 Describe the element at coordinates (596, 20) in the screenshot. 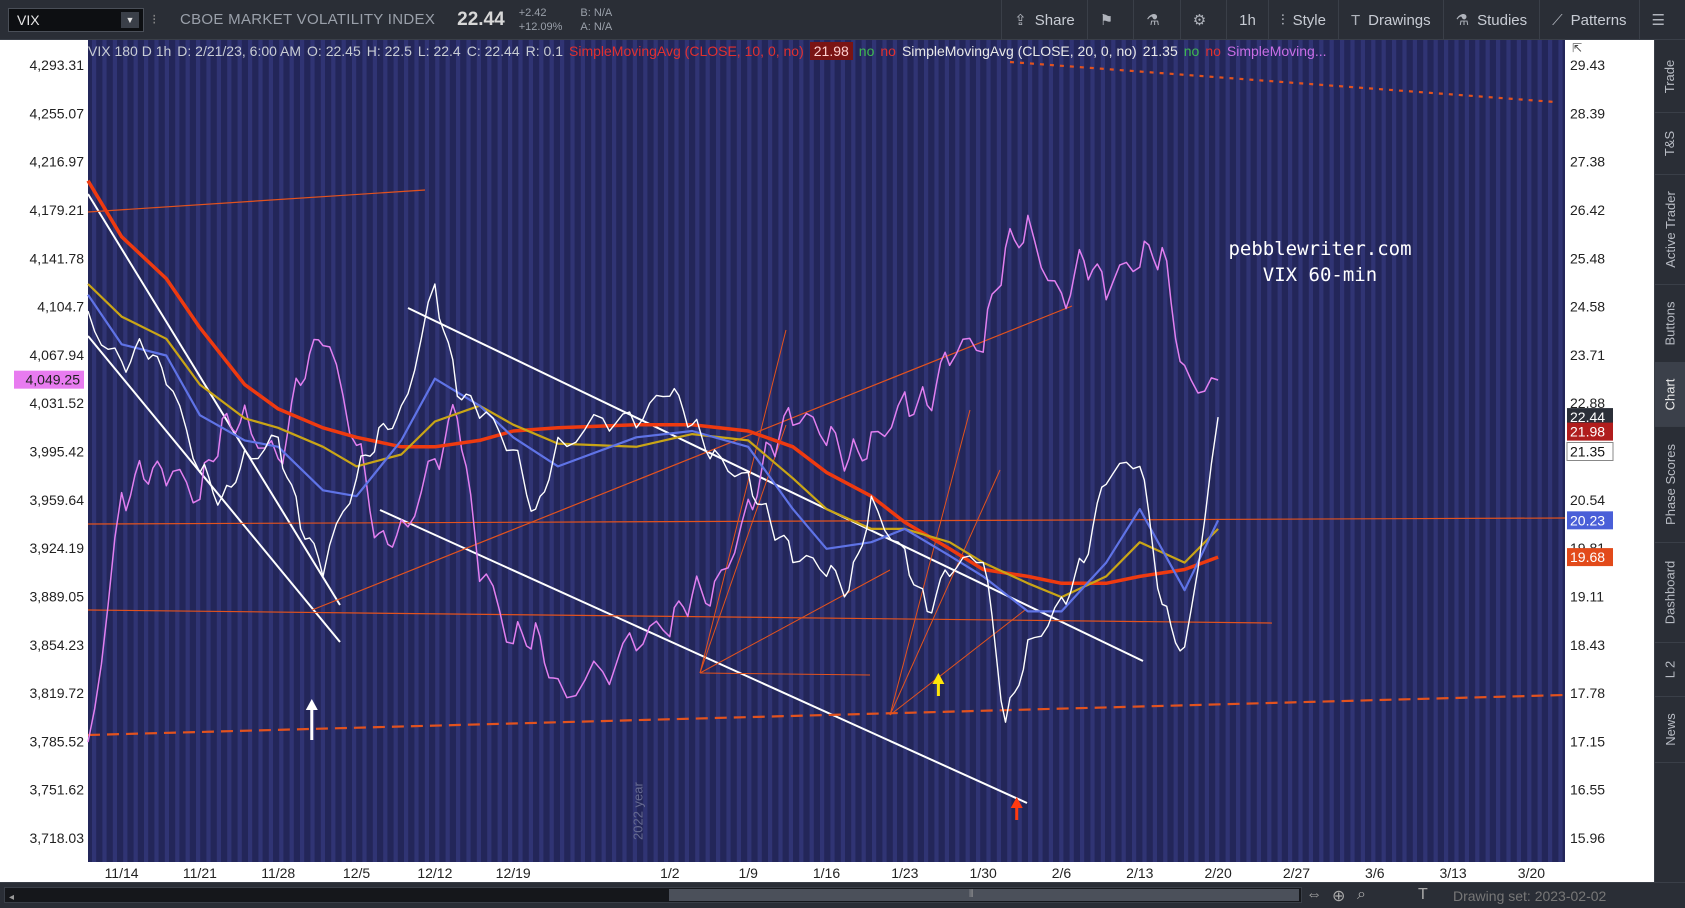

I see `bid-ask-block: B: N/A A: N/A` at that location.